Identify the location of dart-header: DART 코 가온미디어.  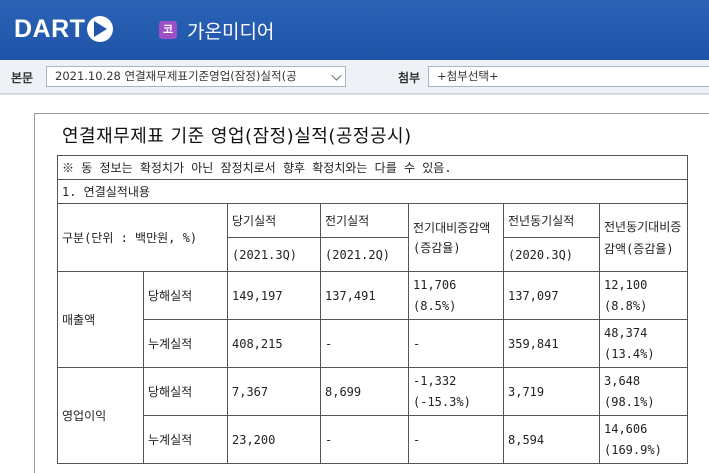
(354, 30).